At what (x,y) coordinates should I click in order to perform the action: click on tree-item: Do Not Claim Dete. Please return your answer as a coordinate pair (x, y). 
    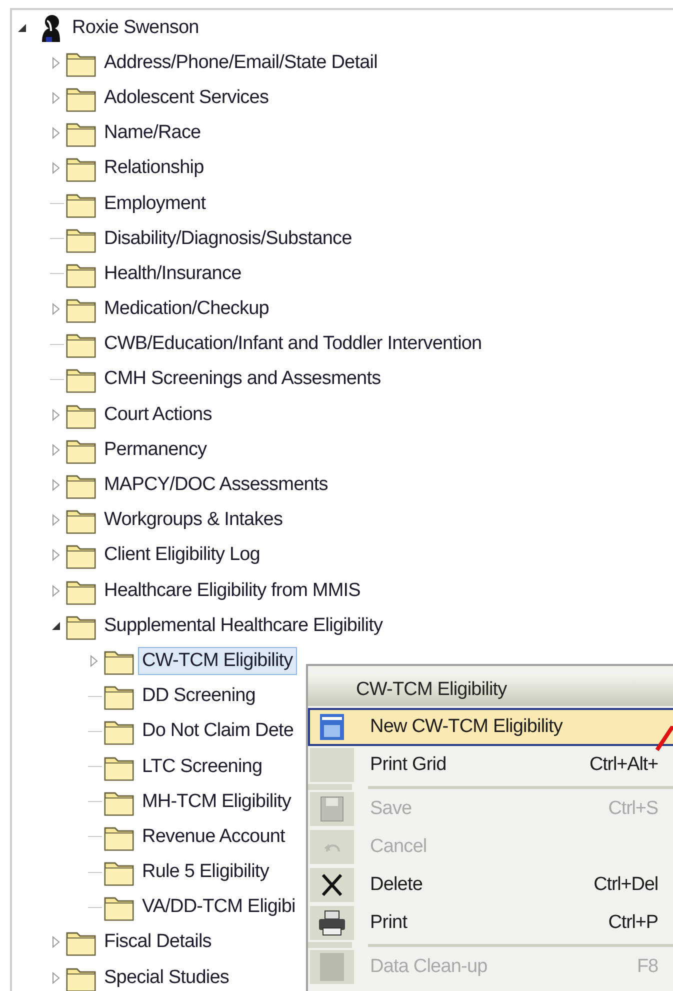
    Looking at the image, I should click on (218, 731).